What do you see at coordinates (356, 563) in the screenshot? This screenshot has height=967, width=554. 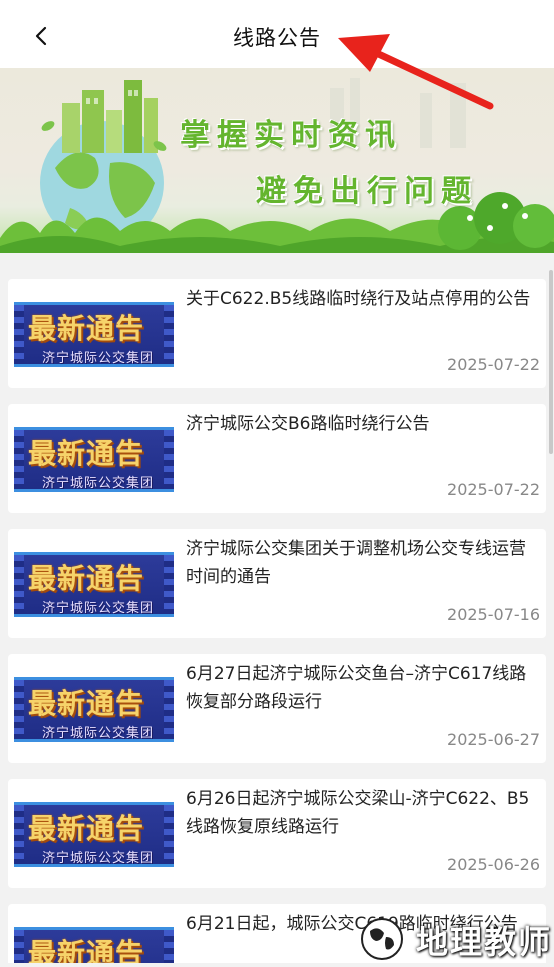 I see `notice-title: 济宁城际公交集团关于调整机场公交专线运营时间的通告` at bounding box center [356, 563].